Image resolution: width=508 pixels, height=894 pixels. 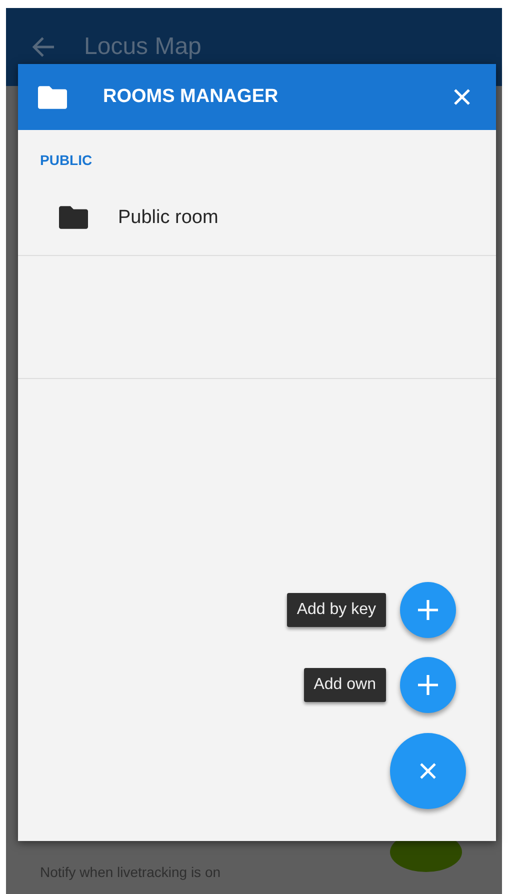 I want to click on close-icon, so click(x=428, y=771).